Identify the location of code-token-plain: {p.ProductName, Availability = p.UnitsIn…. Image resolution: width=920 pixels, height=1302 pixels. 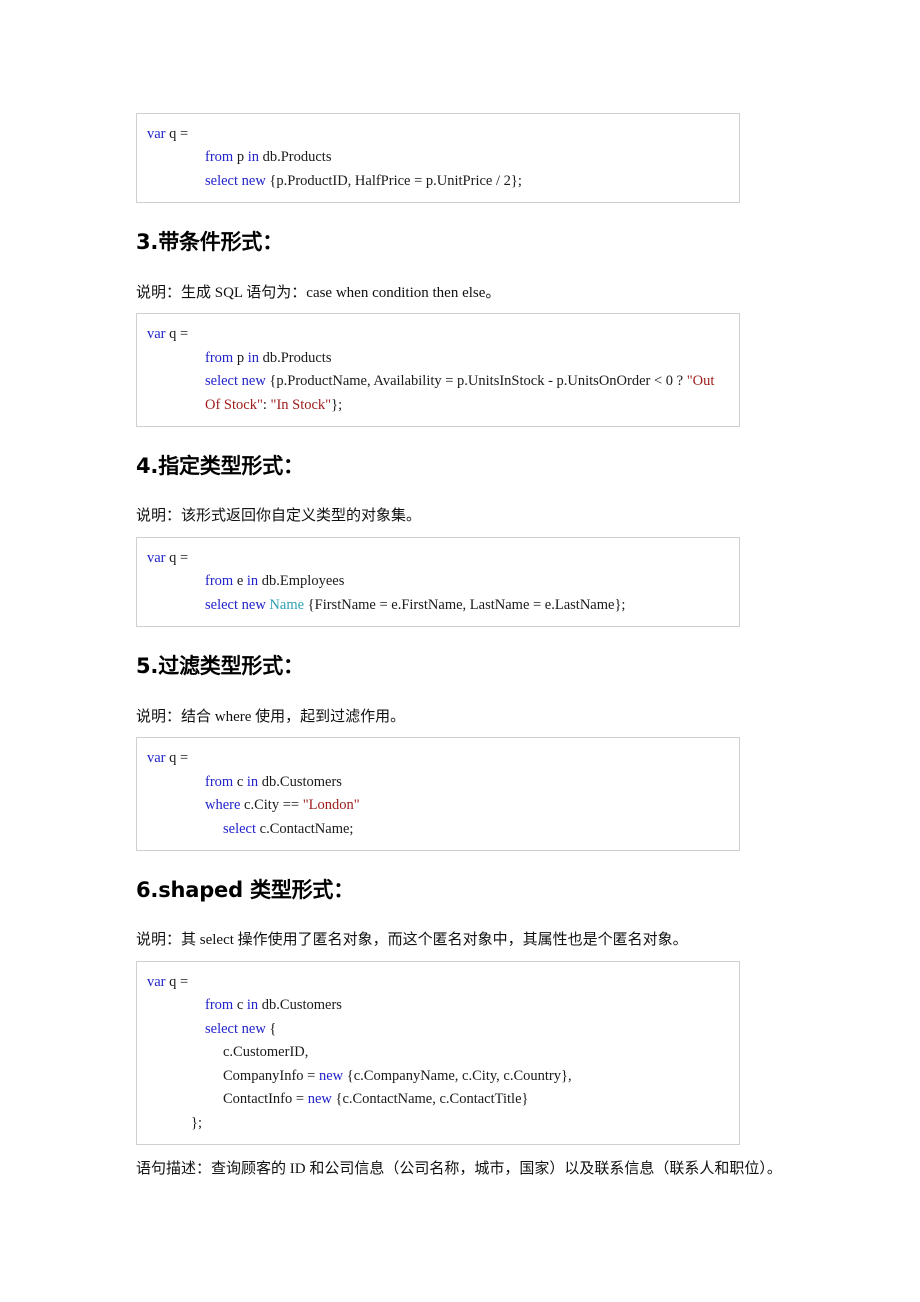
(476, 381).